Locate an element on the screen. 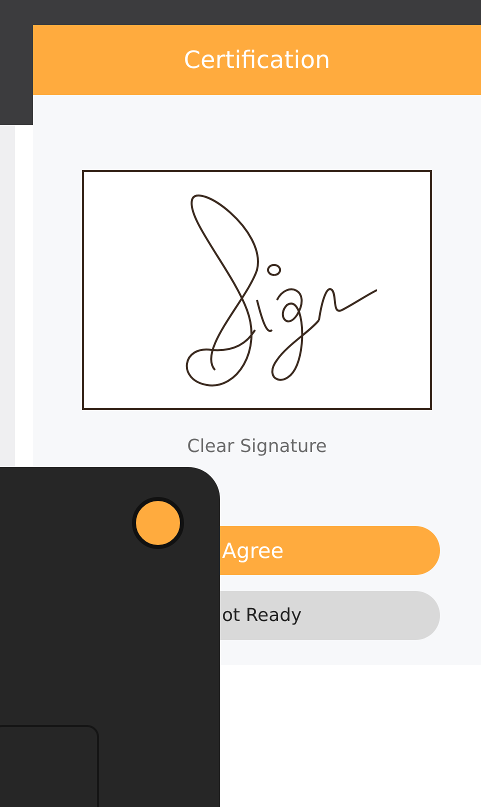 This screenshot has height=807, width=481. header-title: Certification is located at coordinates (257, 60).